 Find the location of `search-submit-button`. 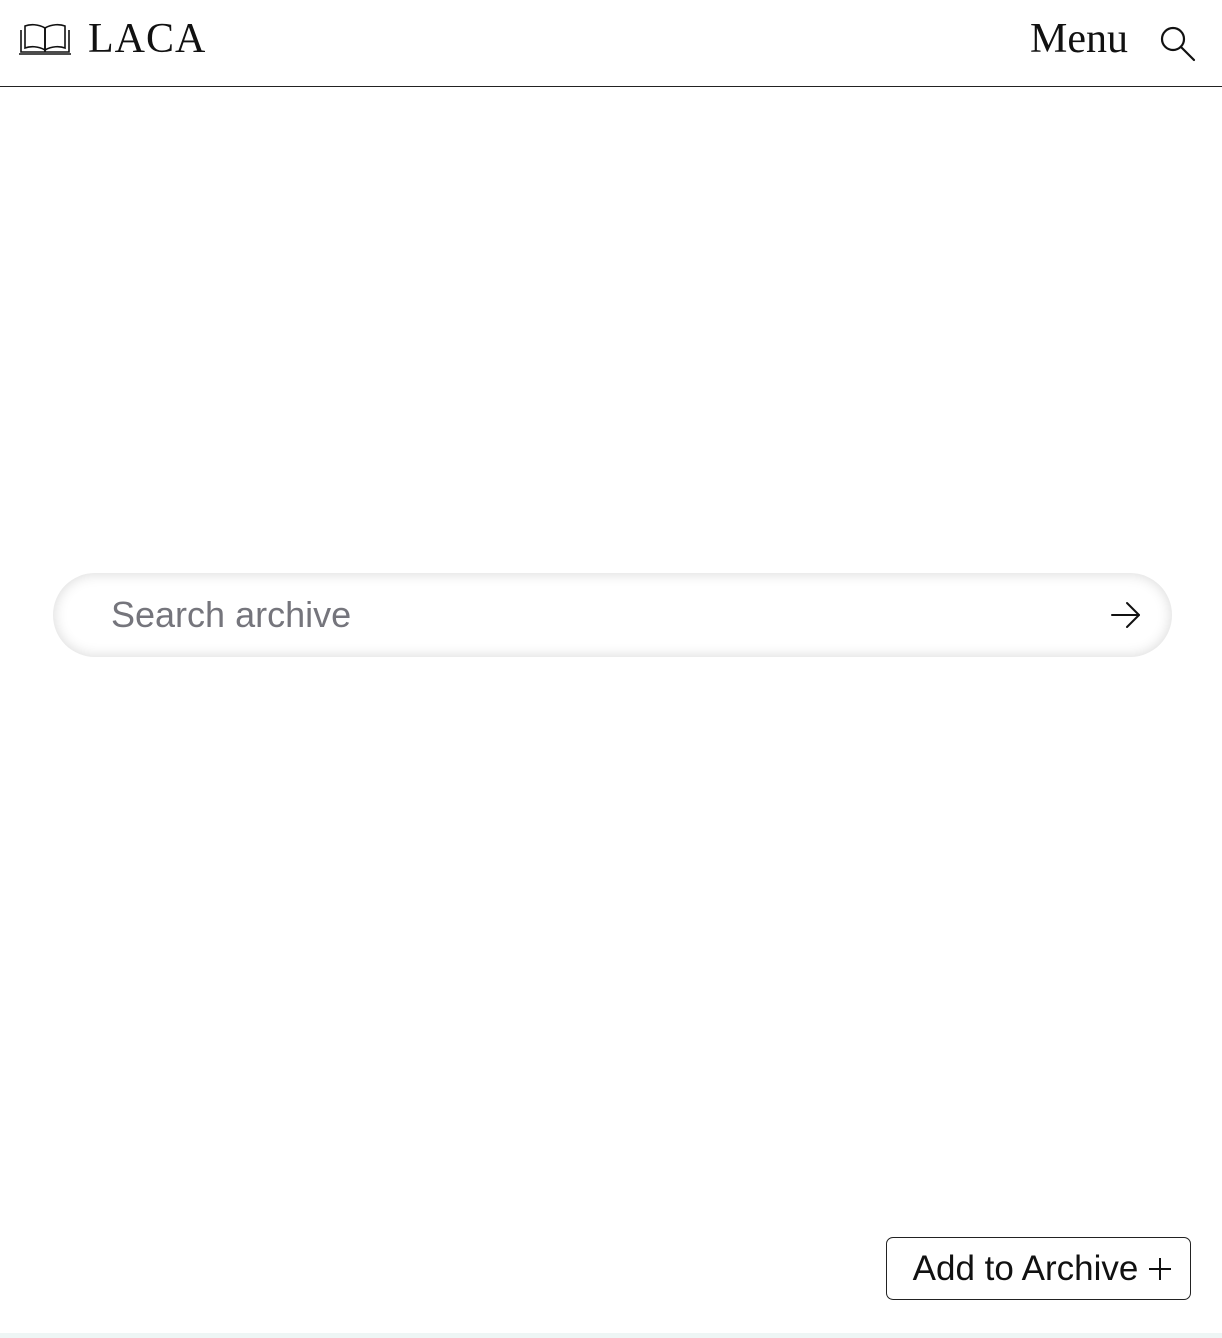

search-submit-button is located at coordinates (1126, 615).